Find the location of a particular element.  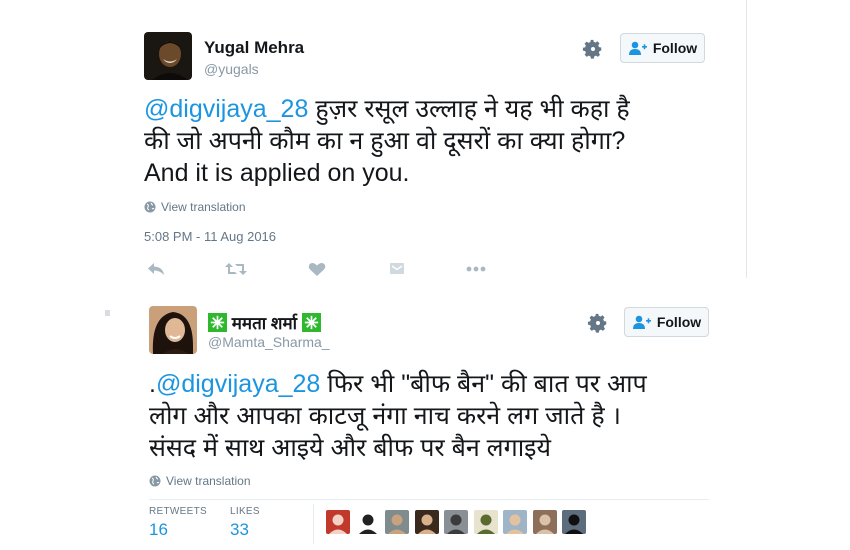

like-icon is located at coordinates (317, 269).